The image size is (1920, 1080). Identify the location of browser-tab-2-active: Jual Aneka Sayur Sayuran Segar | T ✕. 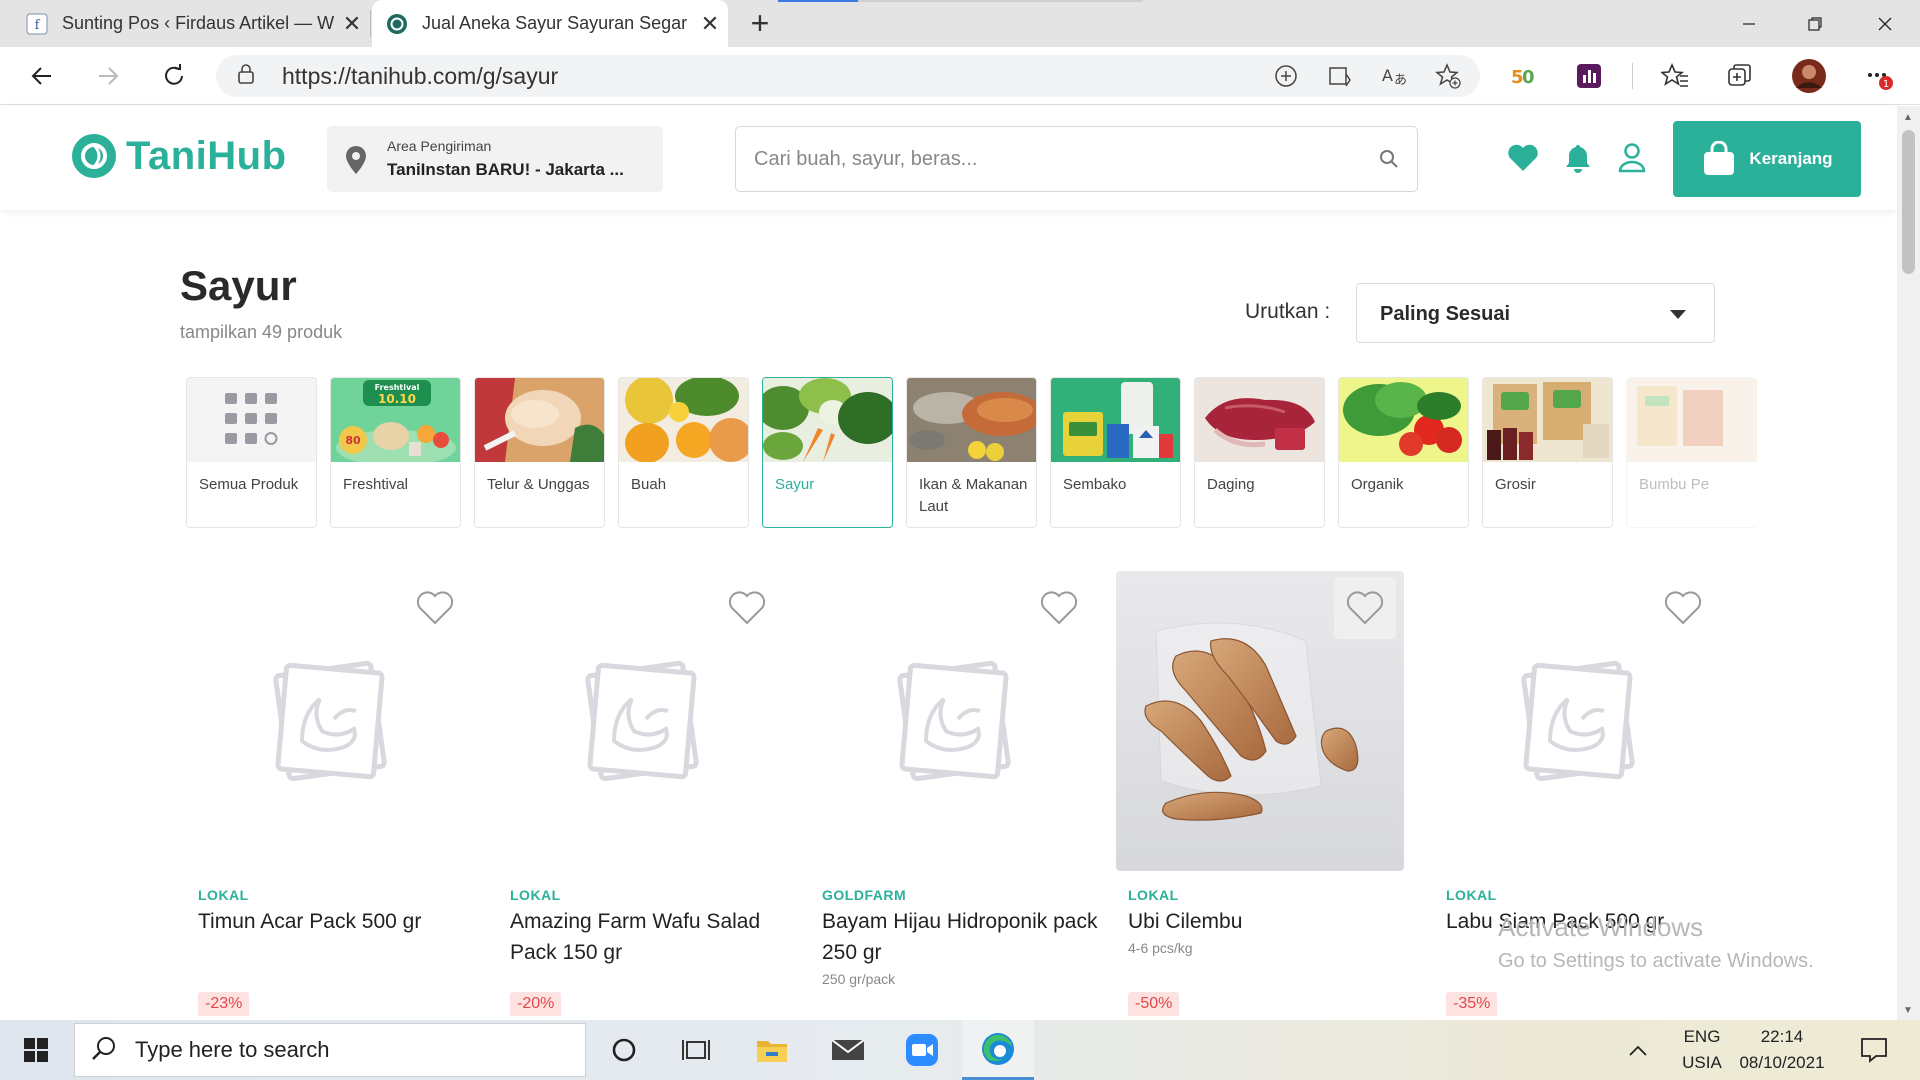
(550, 23).